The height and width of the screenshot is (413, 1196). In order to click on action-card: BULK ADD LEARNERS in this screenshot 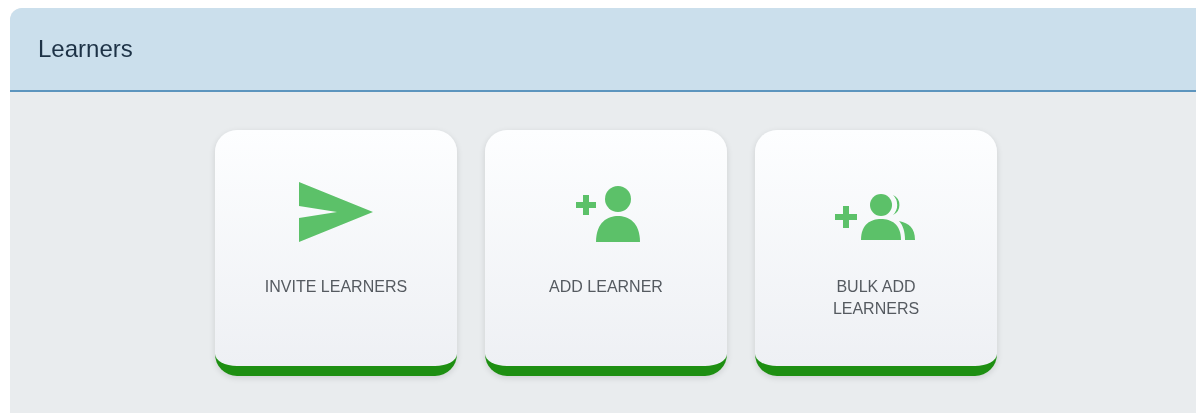, I will do `click(876, 253)`.